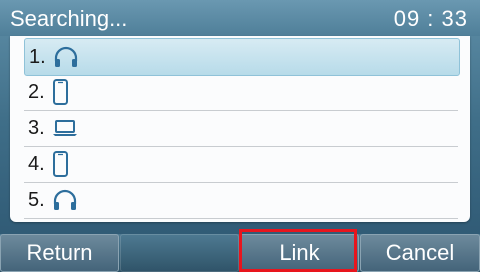 The image size is (480, 272). What do you see at coordinates (241, 200) in the screenshot?
I see `list-item-device-5: 5.` at bounding box center [241, 200].